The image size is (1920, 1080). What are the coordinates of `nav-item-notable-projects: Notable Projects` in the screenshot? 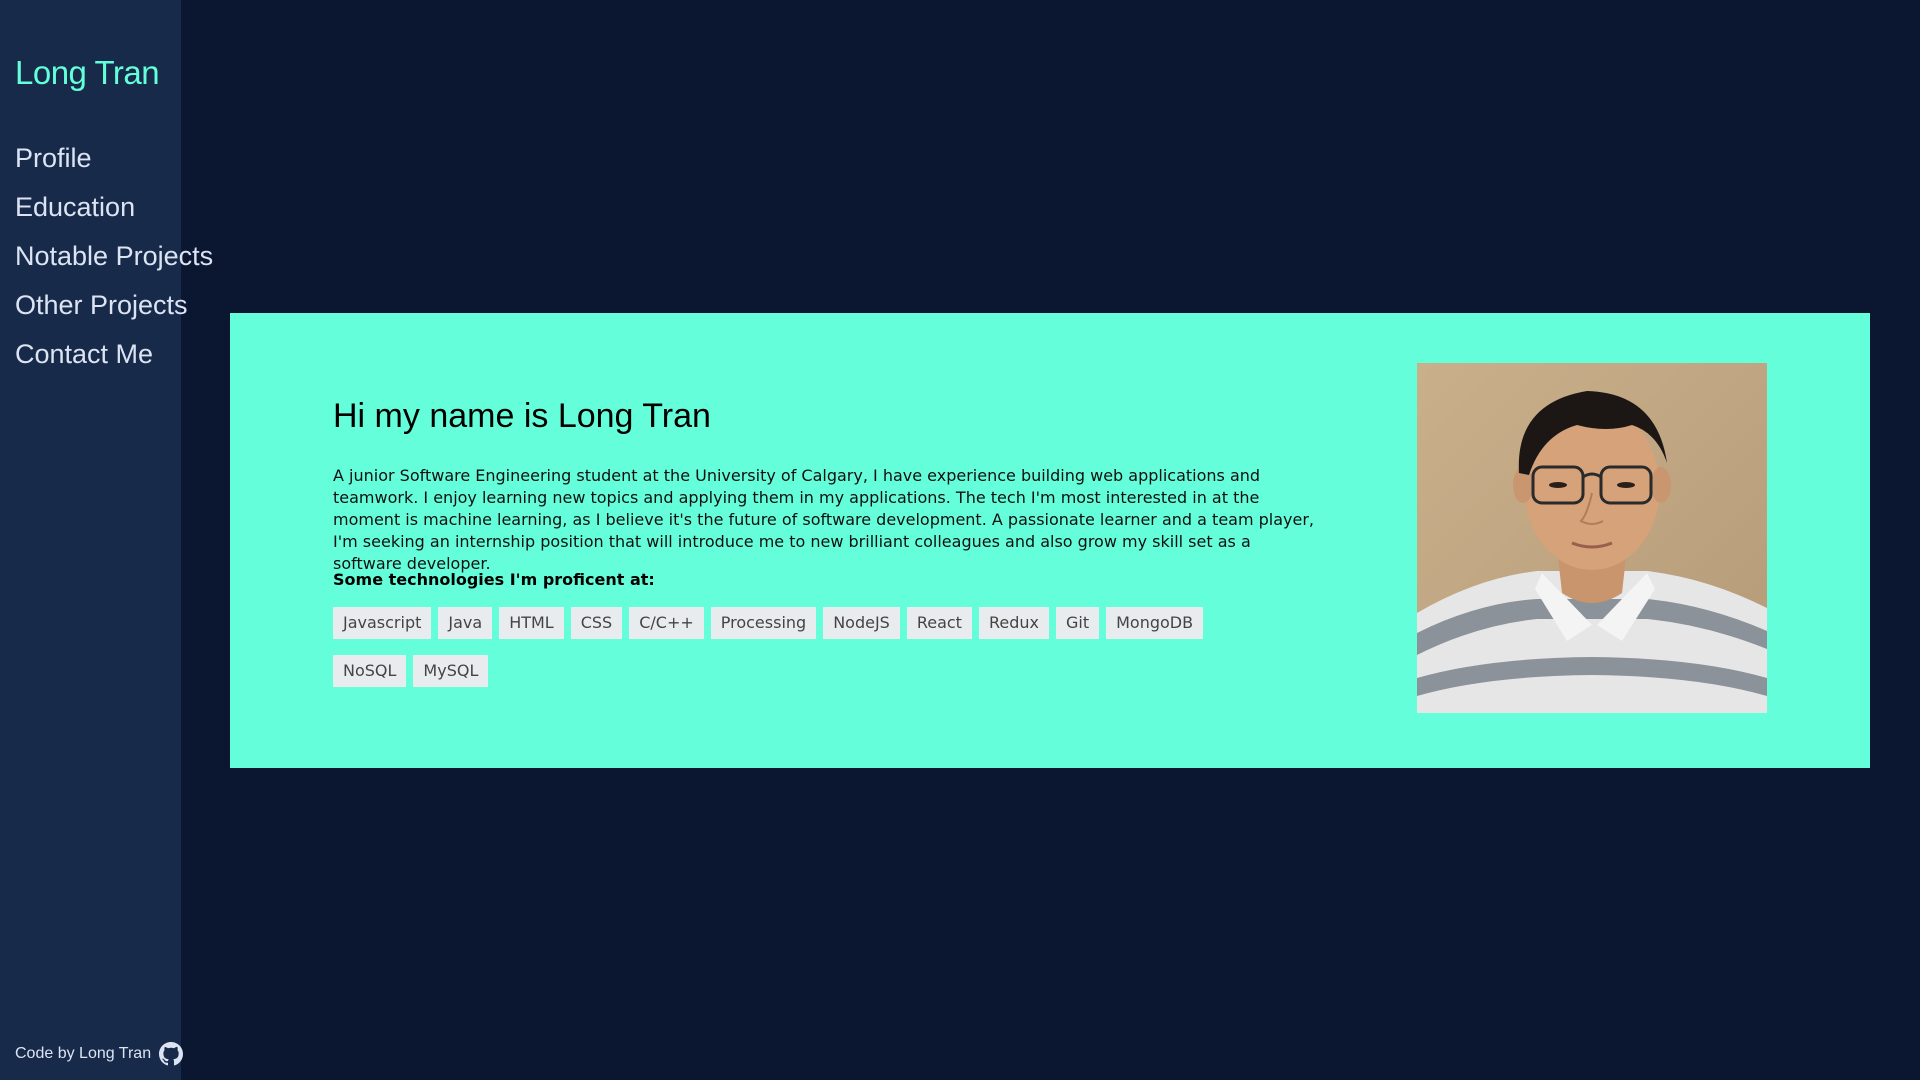 It's located at (114, 260).